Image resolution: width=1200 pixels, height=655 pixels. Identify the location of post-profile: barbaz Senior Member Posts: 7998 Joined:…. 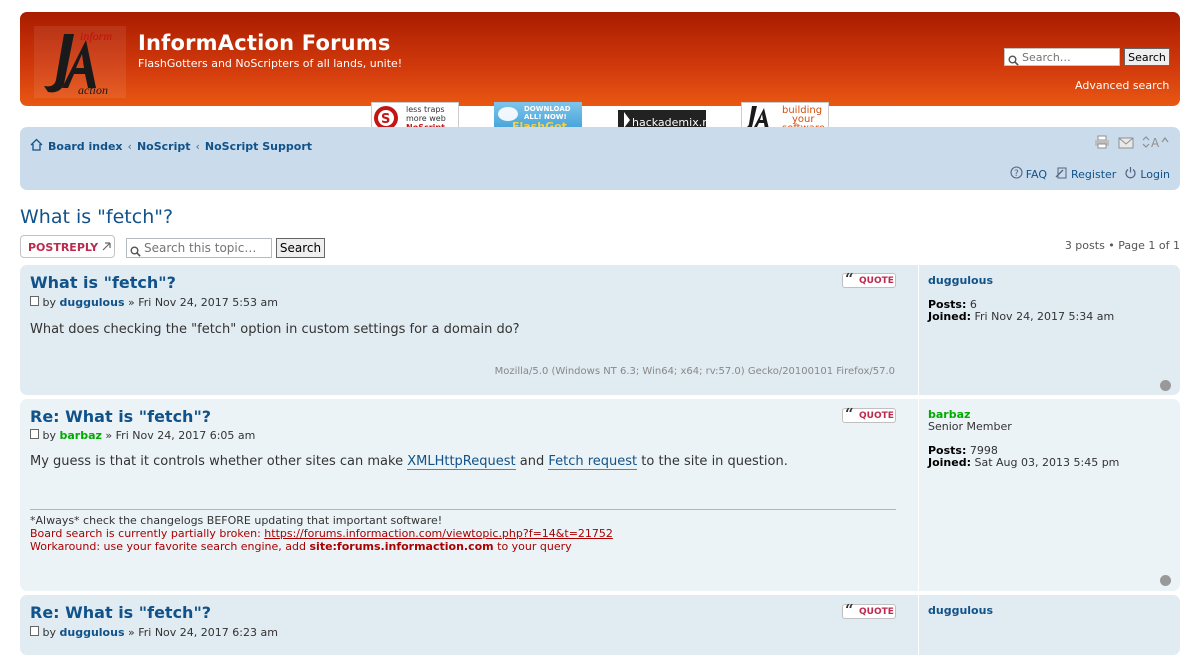
(1018, 495).